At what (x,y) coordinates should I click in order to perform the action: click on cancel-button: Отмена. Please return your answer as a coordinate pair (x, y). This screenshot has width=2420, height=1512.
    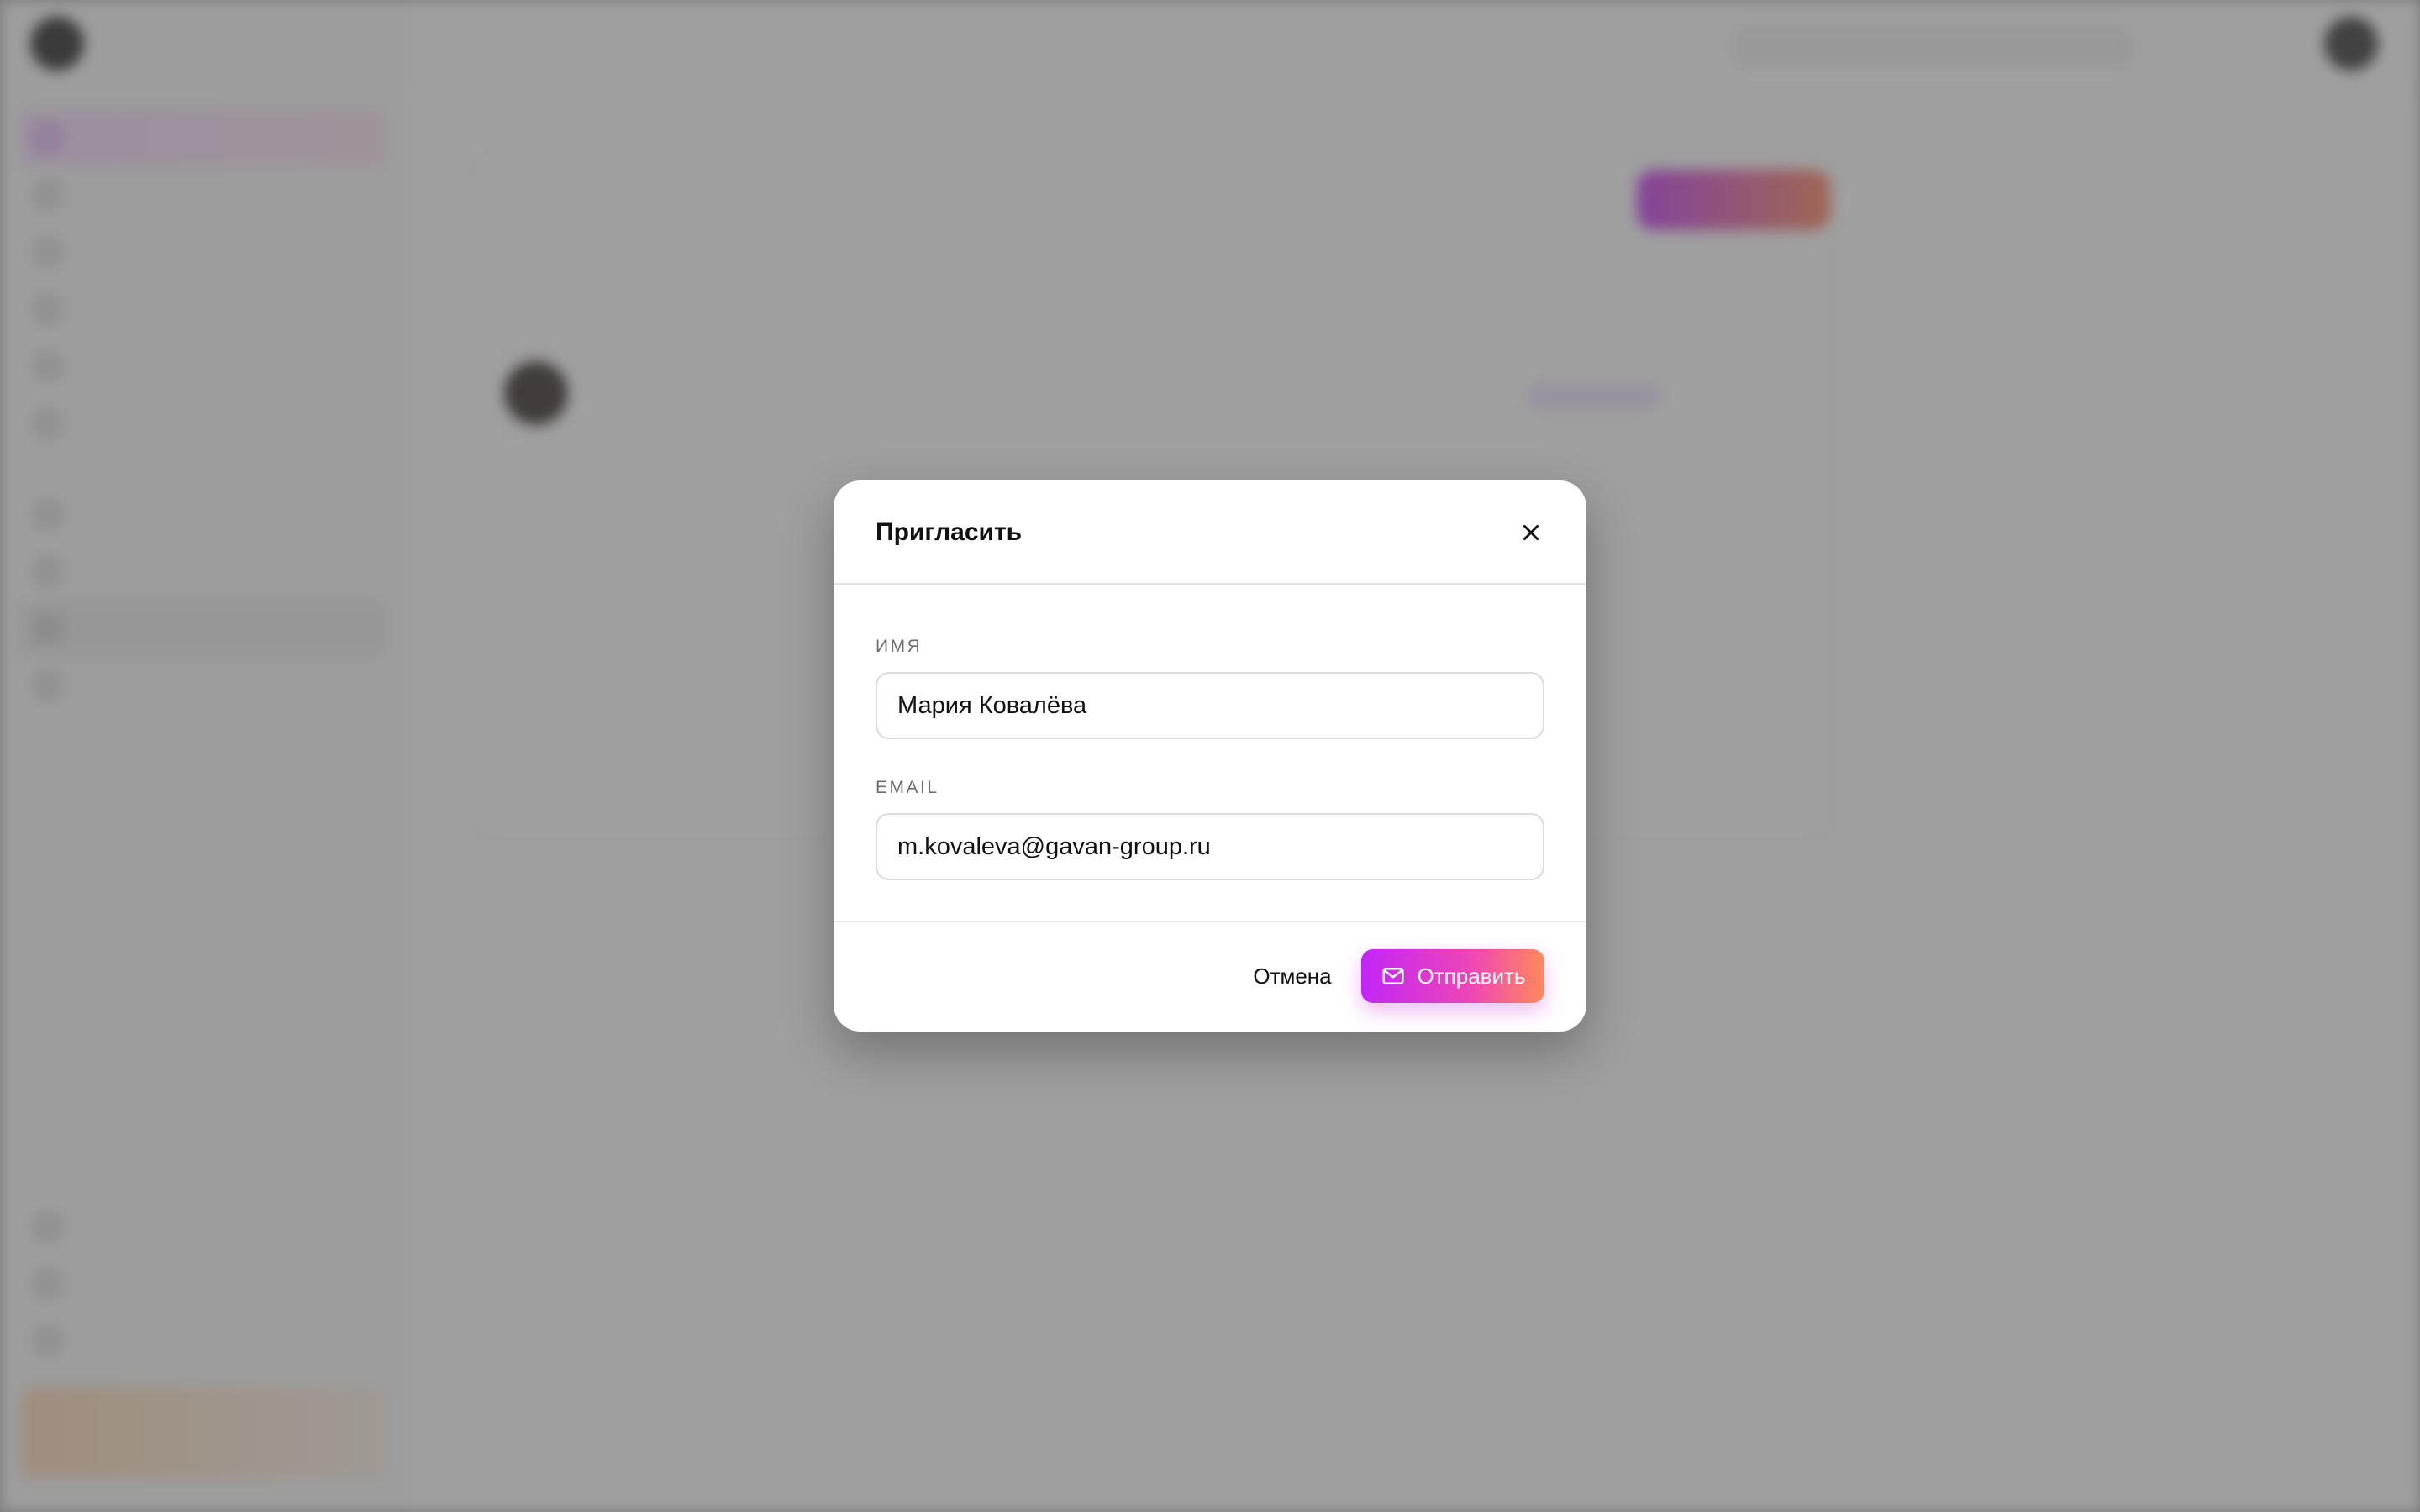
    Looking at the image, I should click on (1292, 976).